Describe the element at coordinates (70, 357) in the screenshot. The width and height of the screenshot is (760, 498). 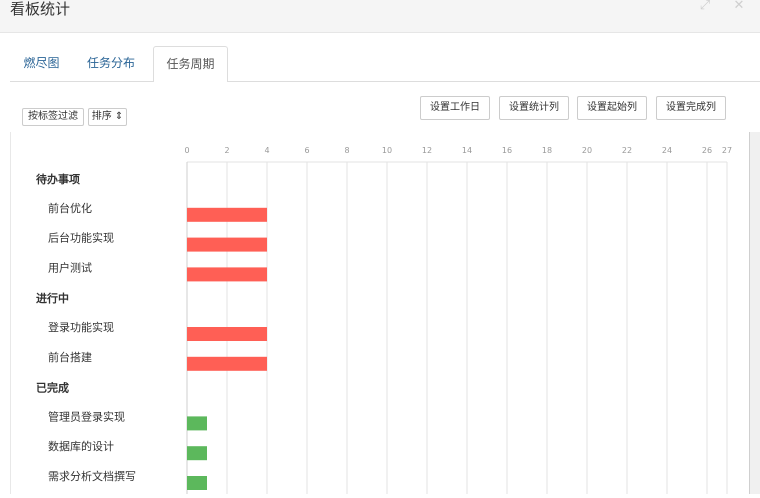
I see `task-label: 前台搭建` at that location.